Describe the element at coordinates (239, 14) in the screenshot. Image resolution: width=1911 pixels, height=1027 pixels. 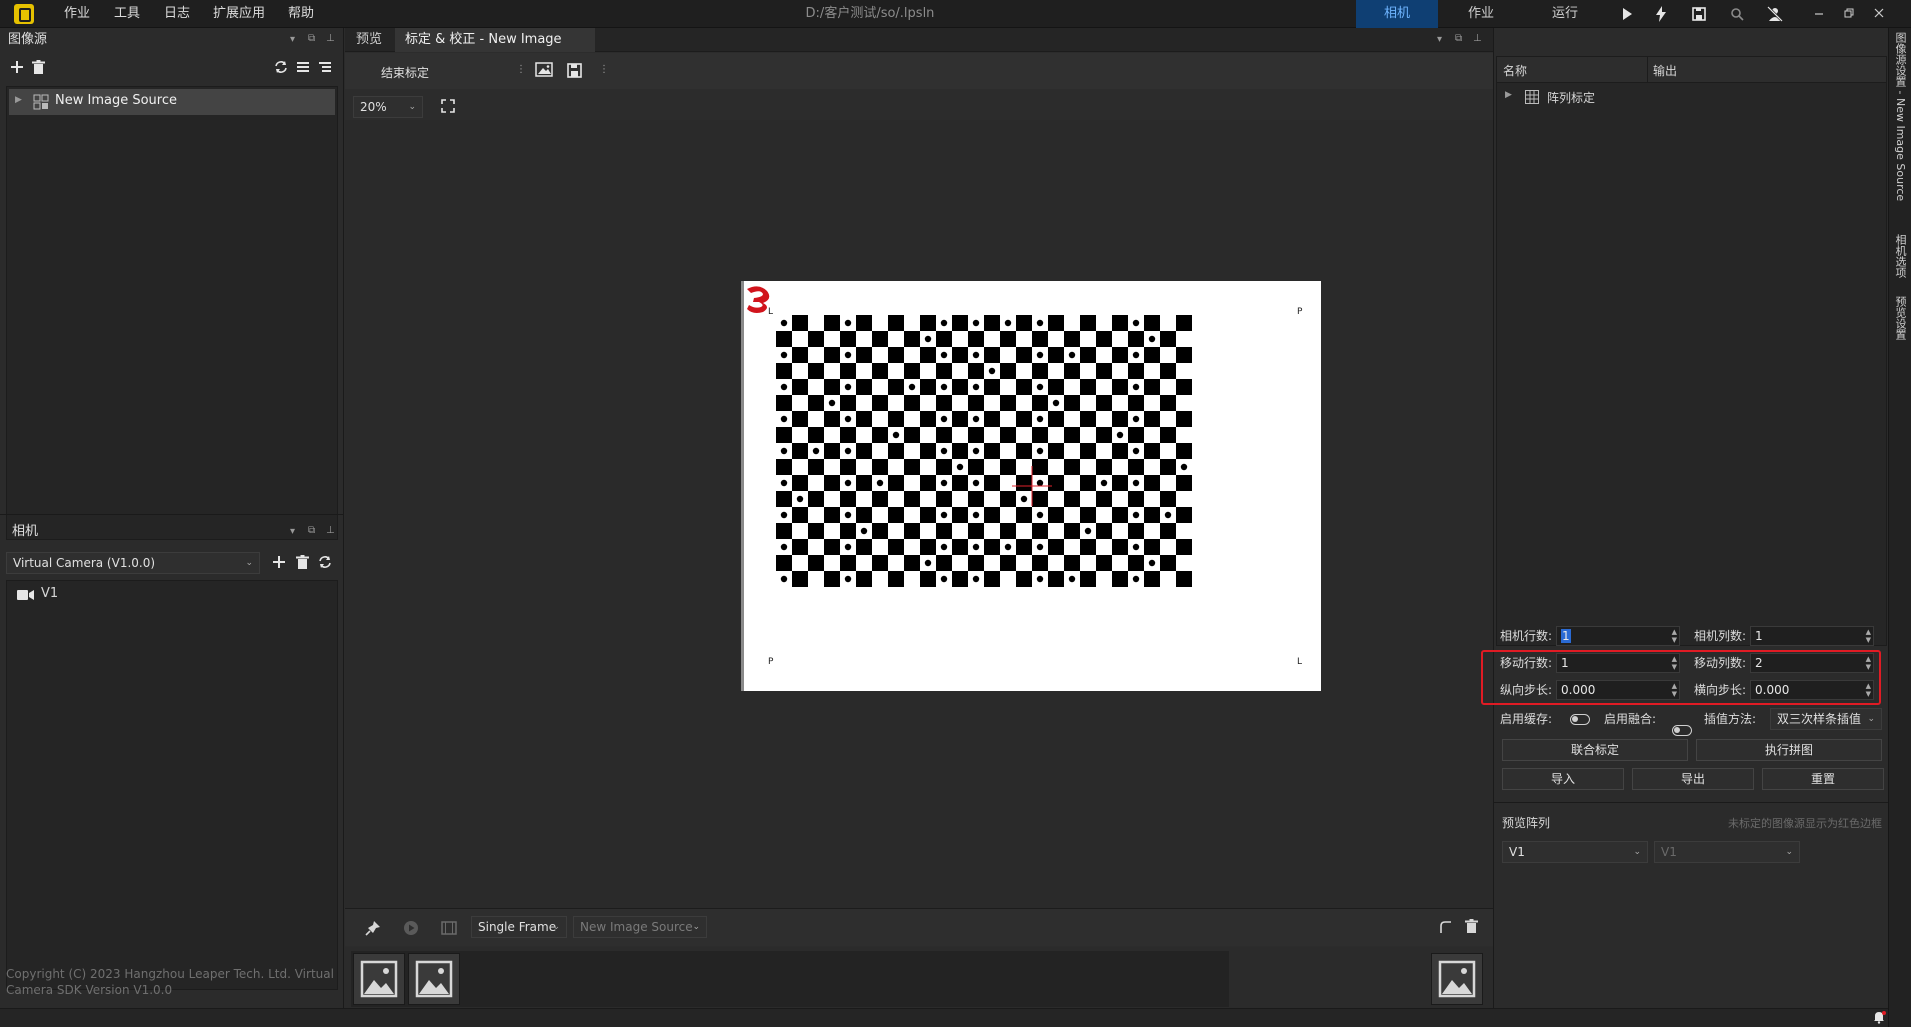
I see `menu-extensions: 扩展应用` at that location.